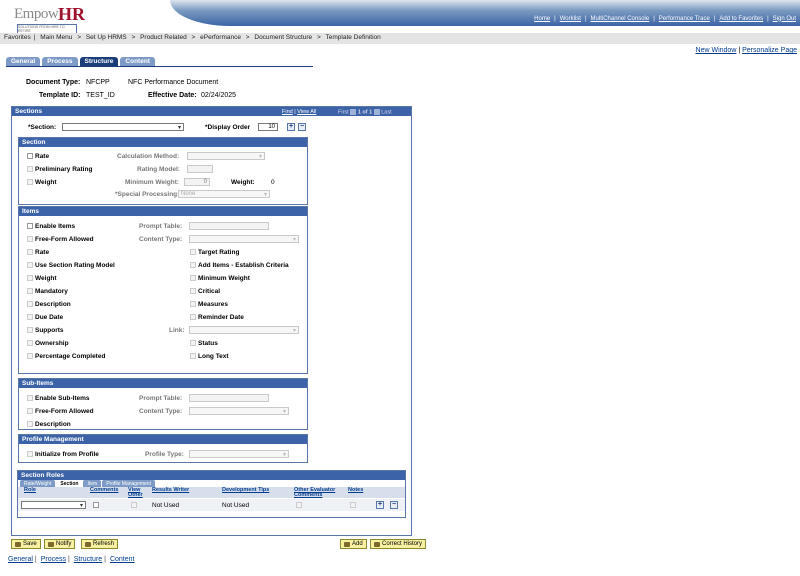  Describe the element at coordinates (193, 343) in the screenshot. I see `status-checkbox` at that location.